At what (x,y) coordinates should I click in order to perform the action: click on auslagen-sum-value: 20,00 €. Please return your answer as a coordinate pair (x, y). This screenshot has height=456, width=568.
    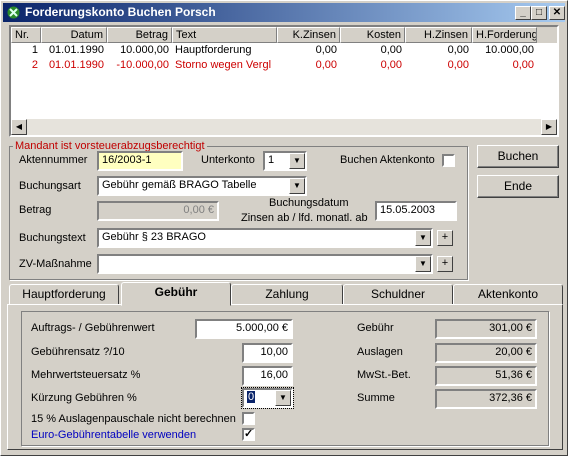
    Looking at the image, I should click on (486, 353).